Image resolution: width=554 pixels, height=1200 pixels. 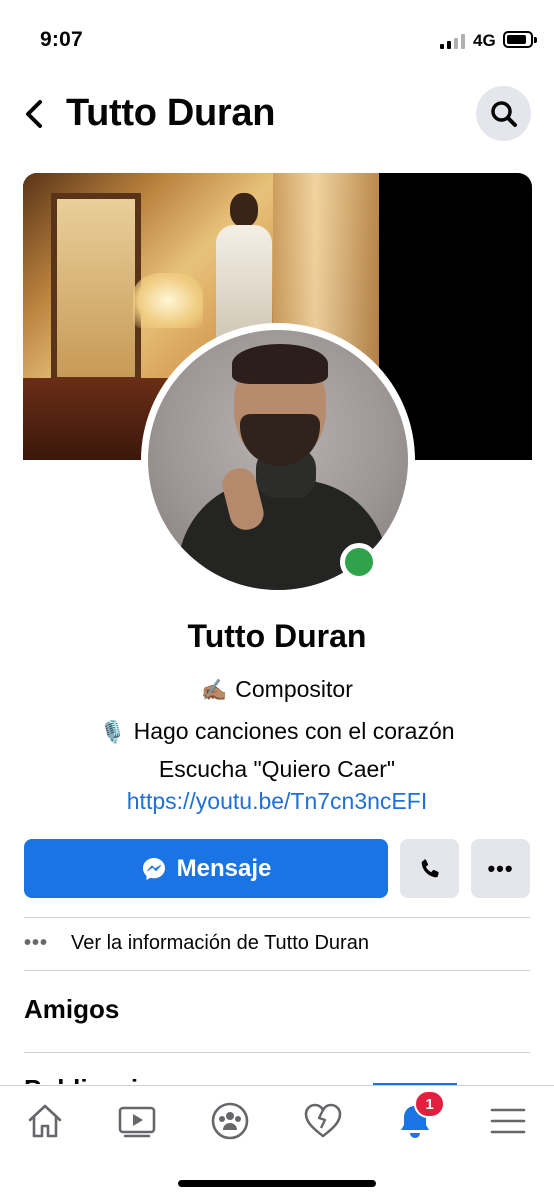 I want to click on bio-line-2: 🎙️ Hago canciones con el corazón, so click(x=277, y=731).